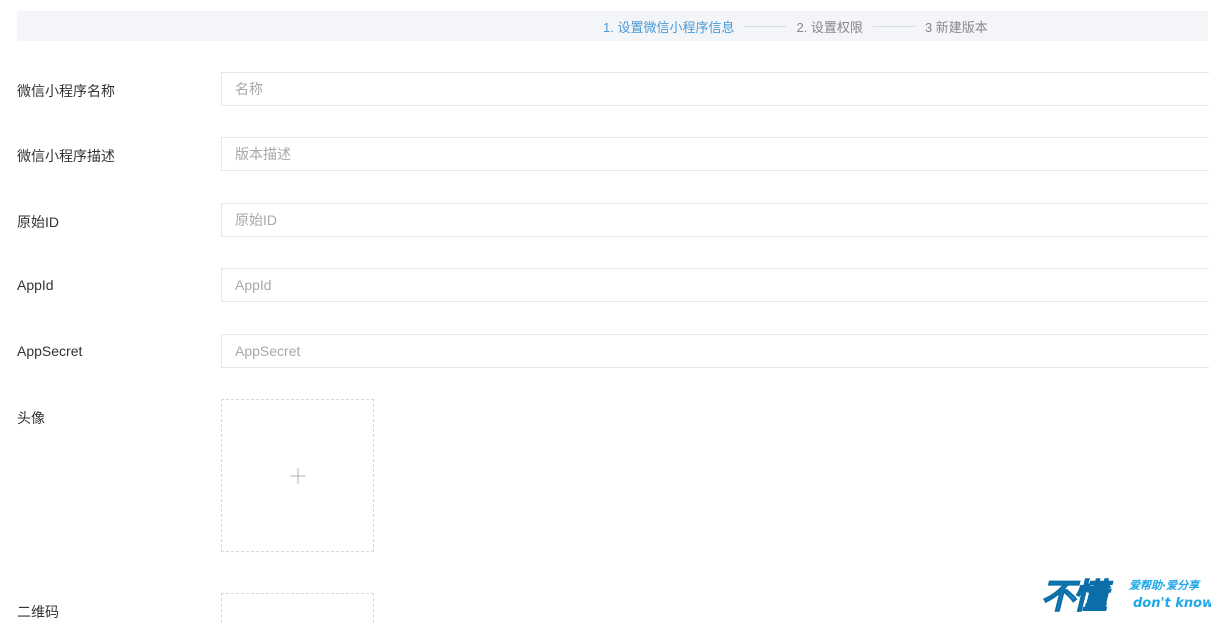 The height and width of the screenshot is (623, 1219). I want to click on appsecret-input, so click(715, 351).